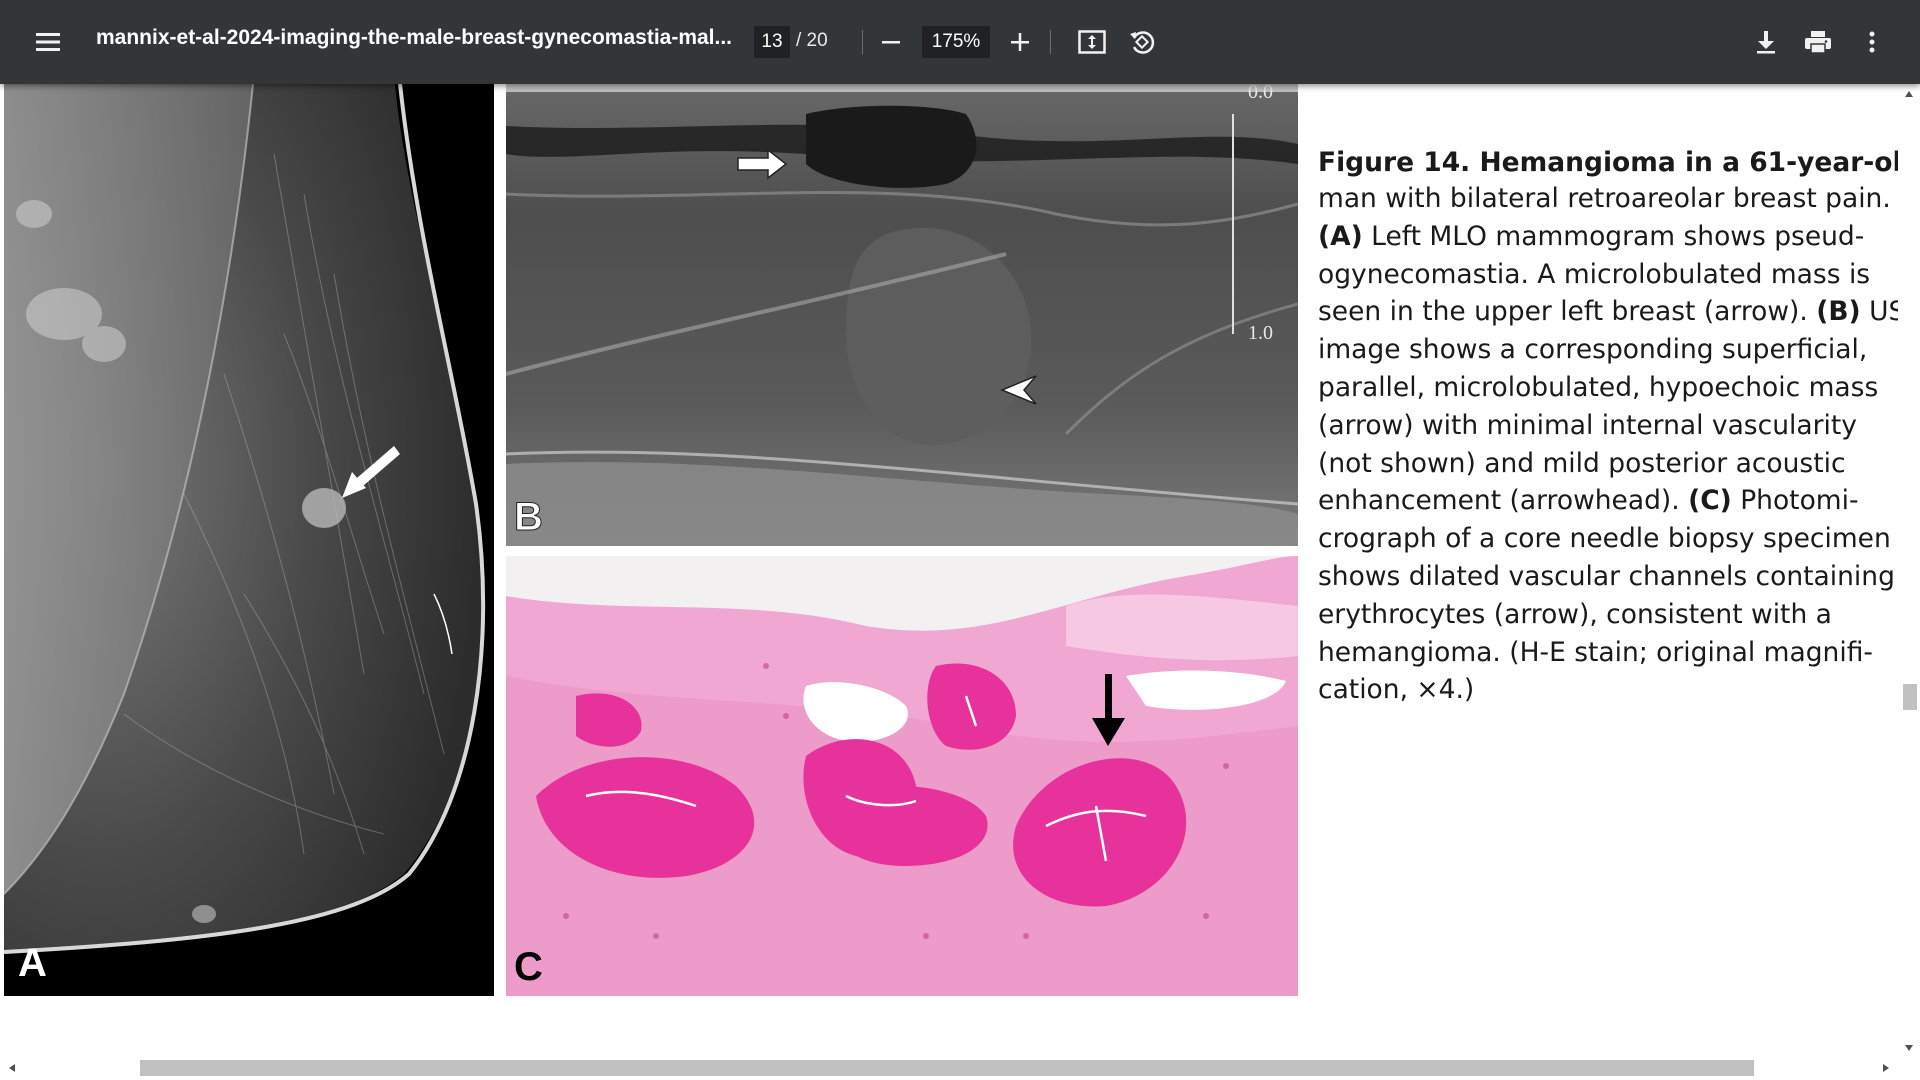 The image size is (1920, 1080). I want to click on caption-panel-label-b: (B), so click(1838, 312).